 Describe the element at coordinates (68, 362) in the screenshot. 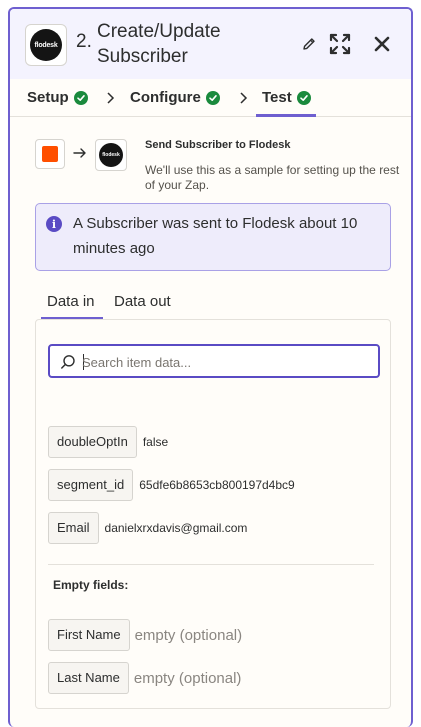

I see `search-icon` at that location.